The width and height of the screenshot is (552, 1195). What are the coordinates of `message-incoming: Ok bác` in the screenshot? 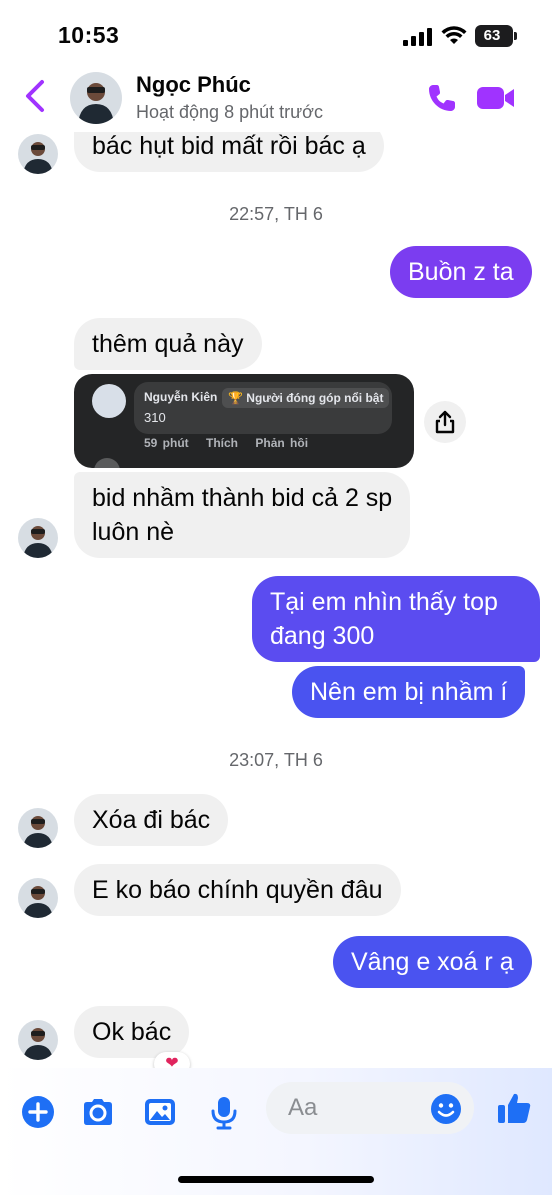 It's located at (132, 1032).